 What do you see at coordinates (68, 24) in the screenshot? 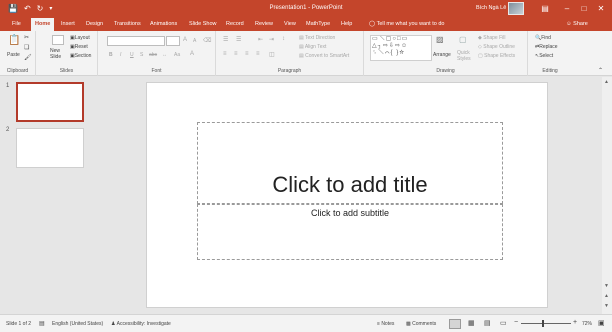
I see `tab-insert: Insert` at bounding box center [68, 24].